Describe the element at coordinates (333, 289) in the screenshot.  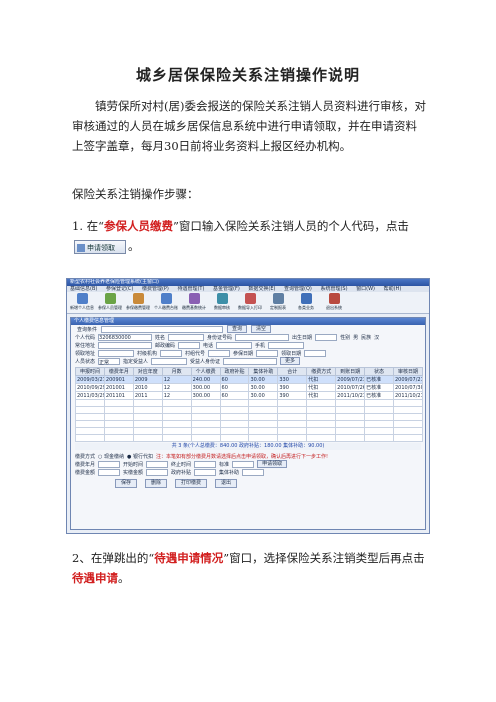
I see `menu-item: 系统管理(S)` at that location.